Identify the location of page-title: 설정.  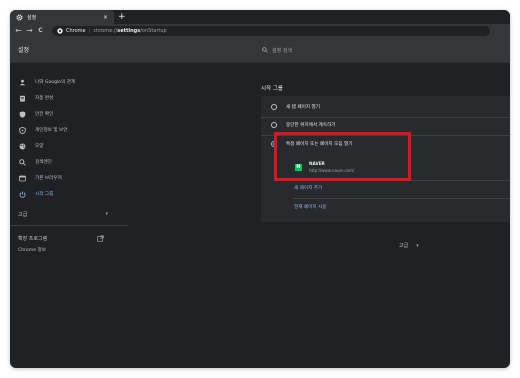
(24, 50).